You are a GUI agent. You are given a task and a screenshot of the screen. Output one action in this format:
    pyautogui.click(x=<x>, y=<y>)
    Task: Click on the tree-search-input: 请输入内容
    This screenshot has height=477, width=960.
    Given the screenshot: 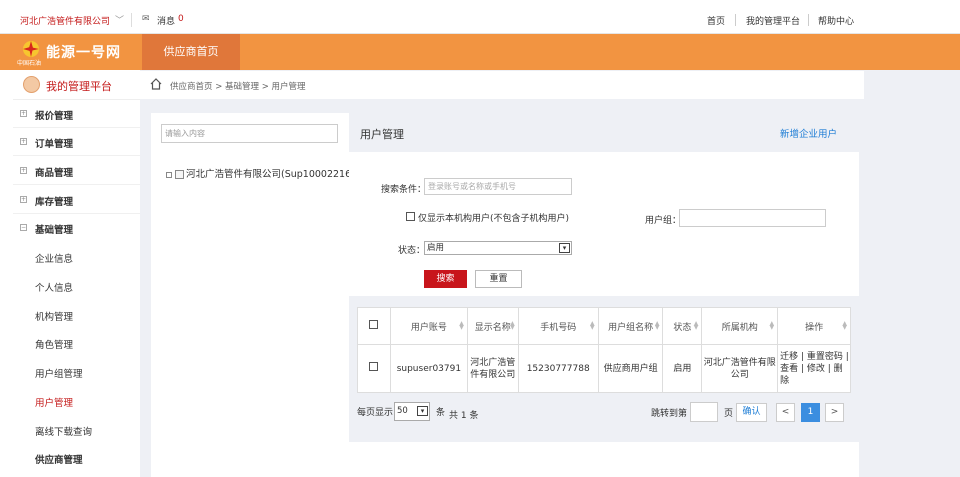 What is the action you would take?
    pyautogui.click(x=249, y=133)
    